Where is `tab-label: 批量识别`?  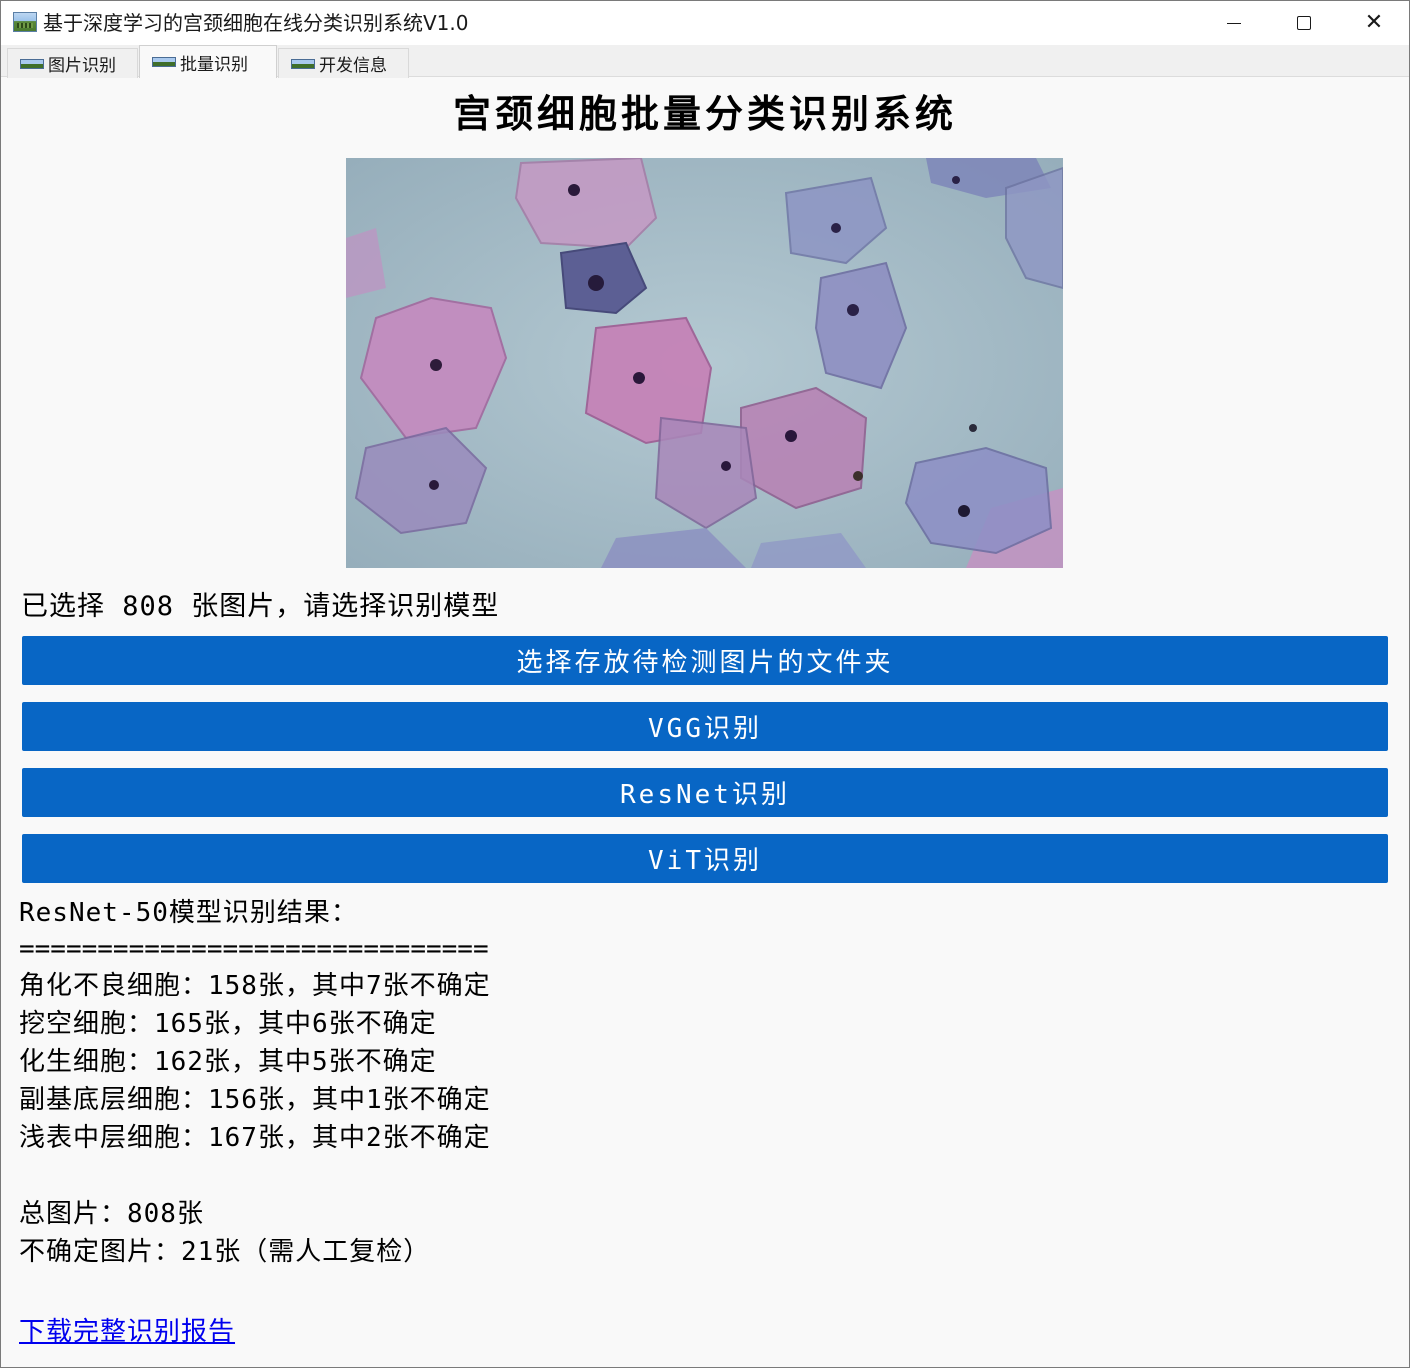 tab-label: 批量识别 is located at coordinates (214, 64).